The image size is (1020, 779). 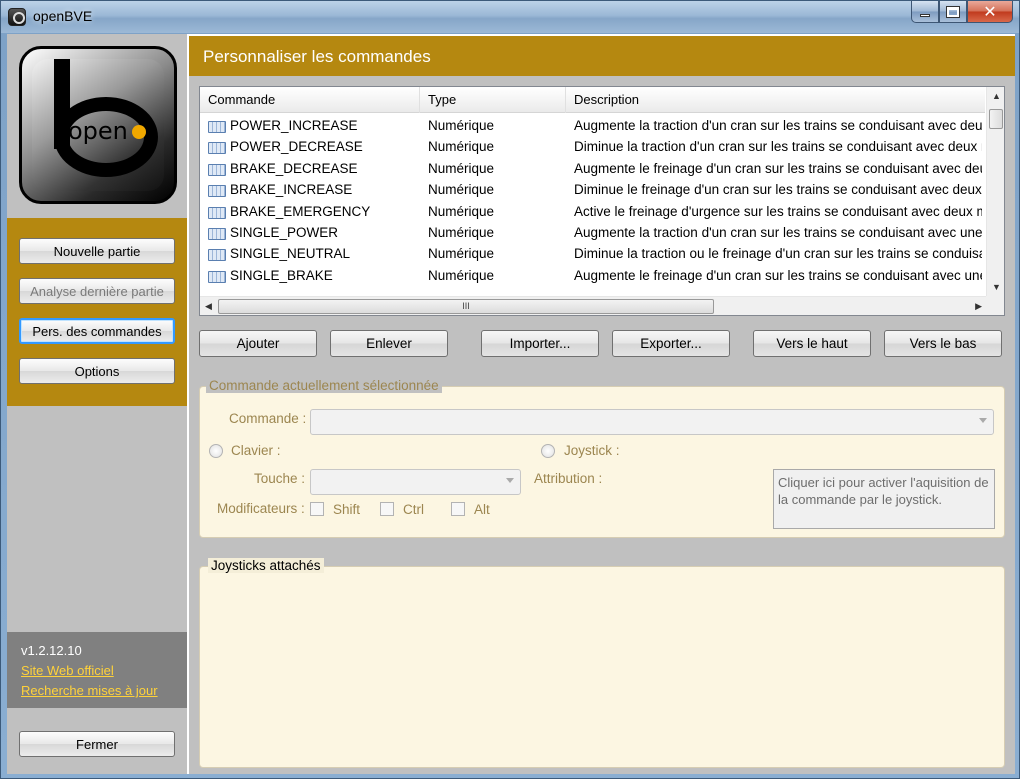 I want to click on customize-controls-button: Pers. des commandes, so click(x=97, y=331).